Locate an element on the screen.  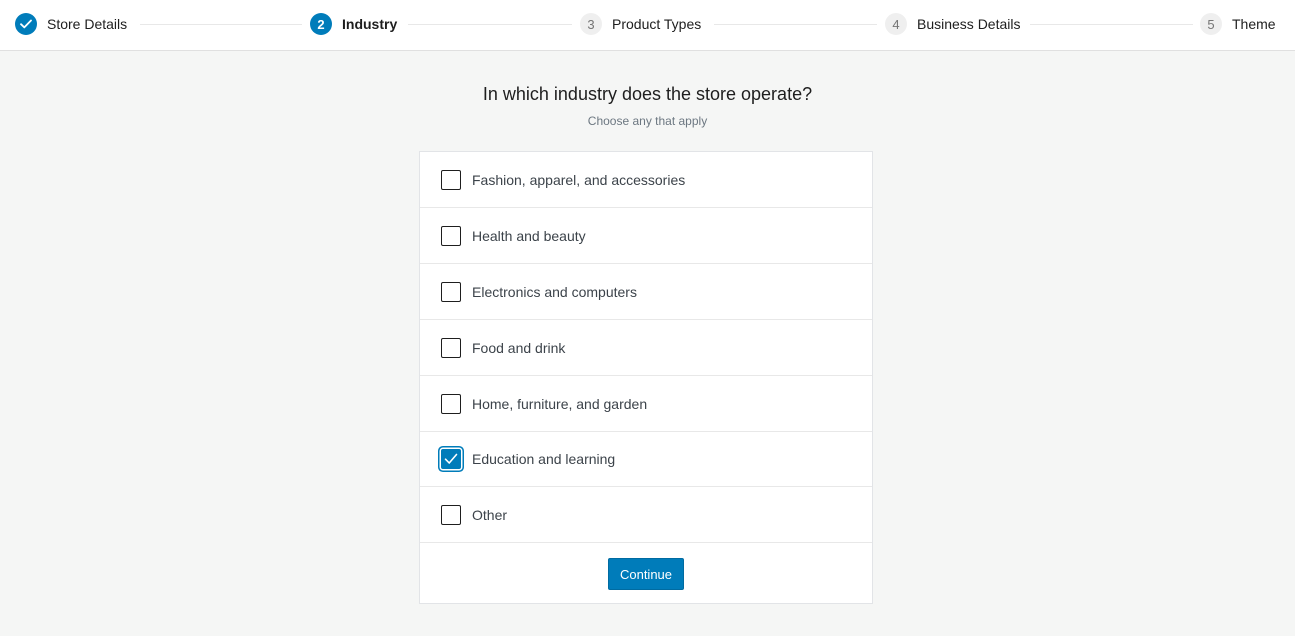
step-label: Product Types is located at coordinates (657, 24).